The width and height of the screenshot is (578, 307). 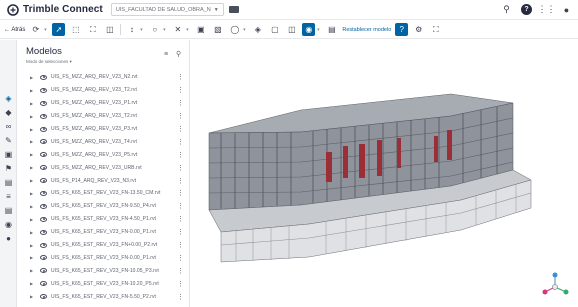 I want to click on properties-icon: ◫, so click(x=291, y=29).